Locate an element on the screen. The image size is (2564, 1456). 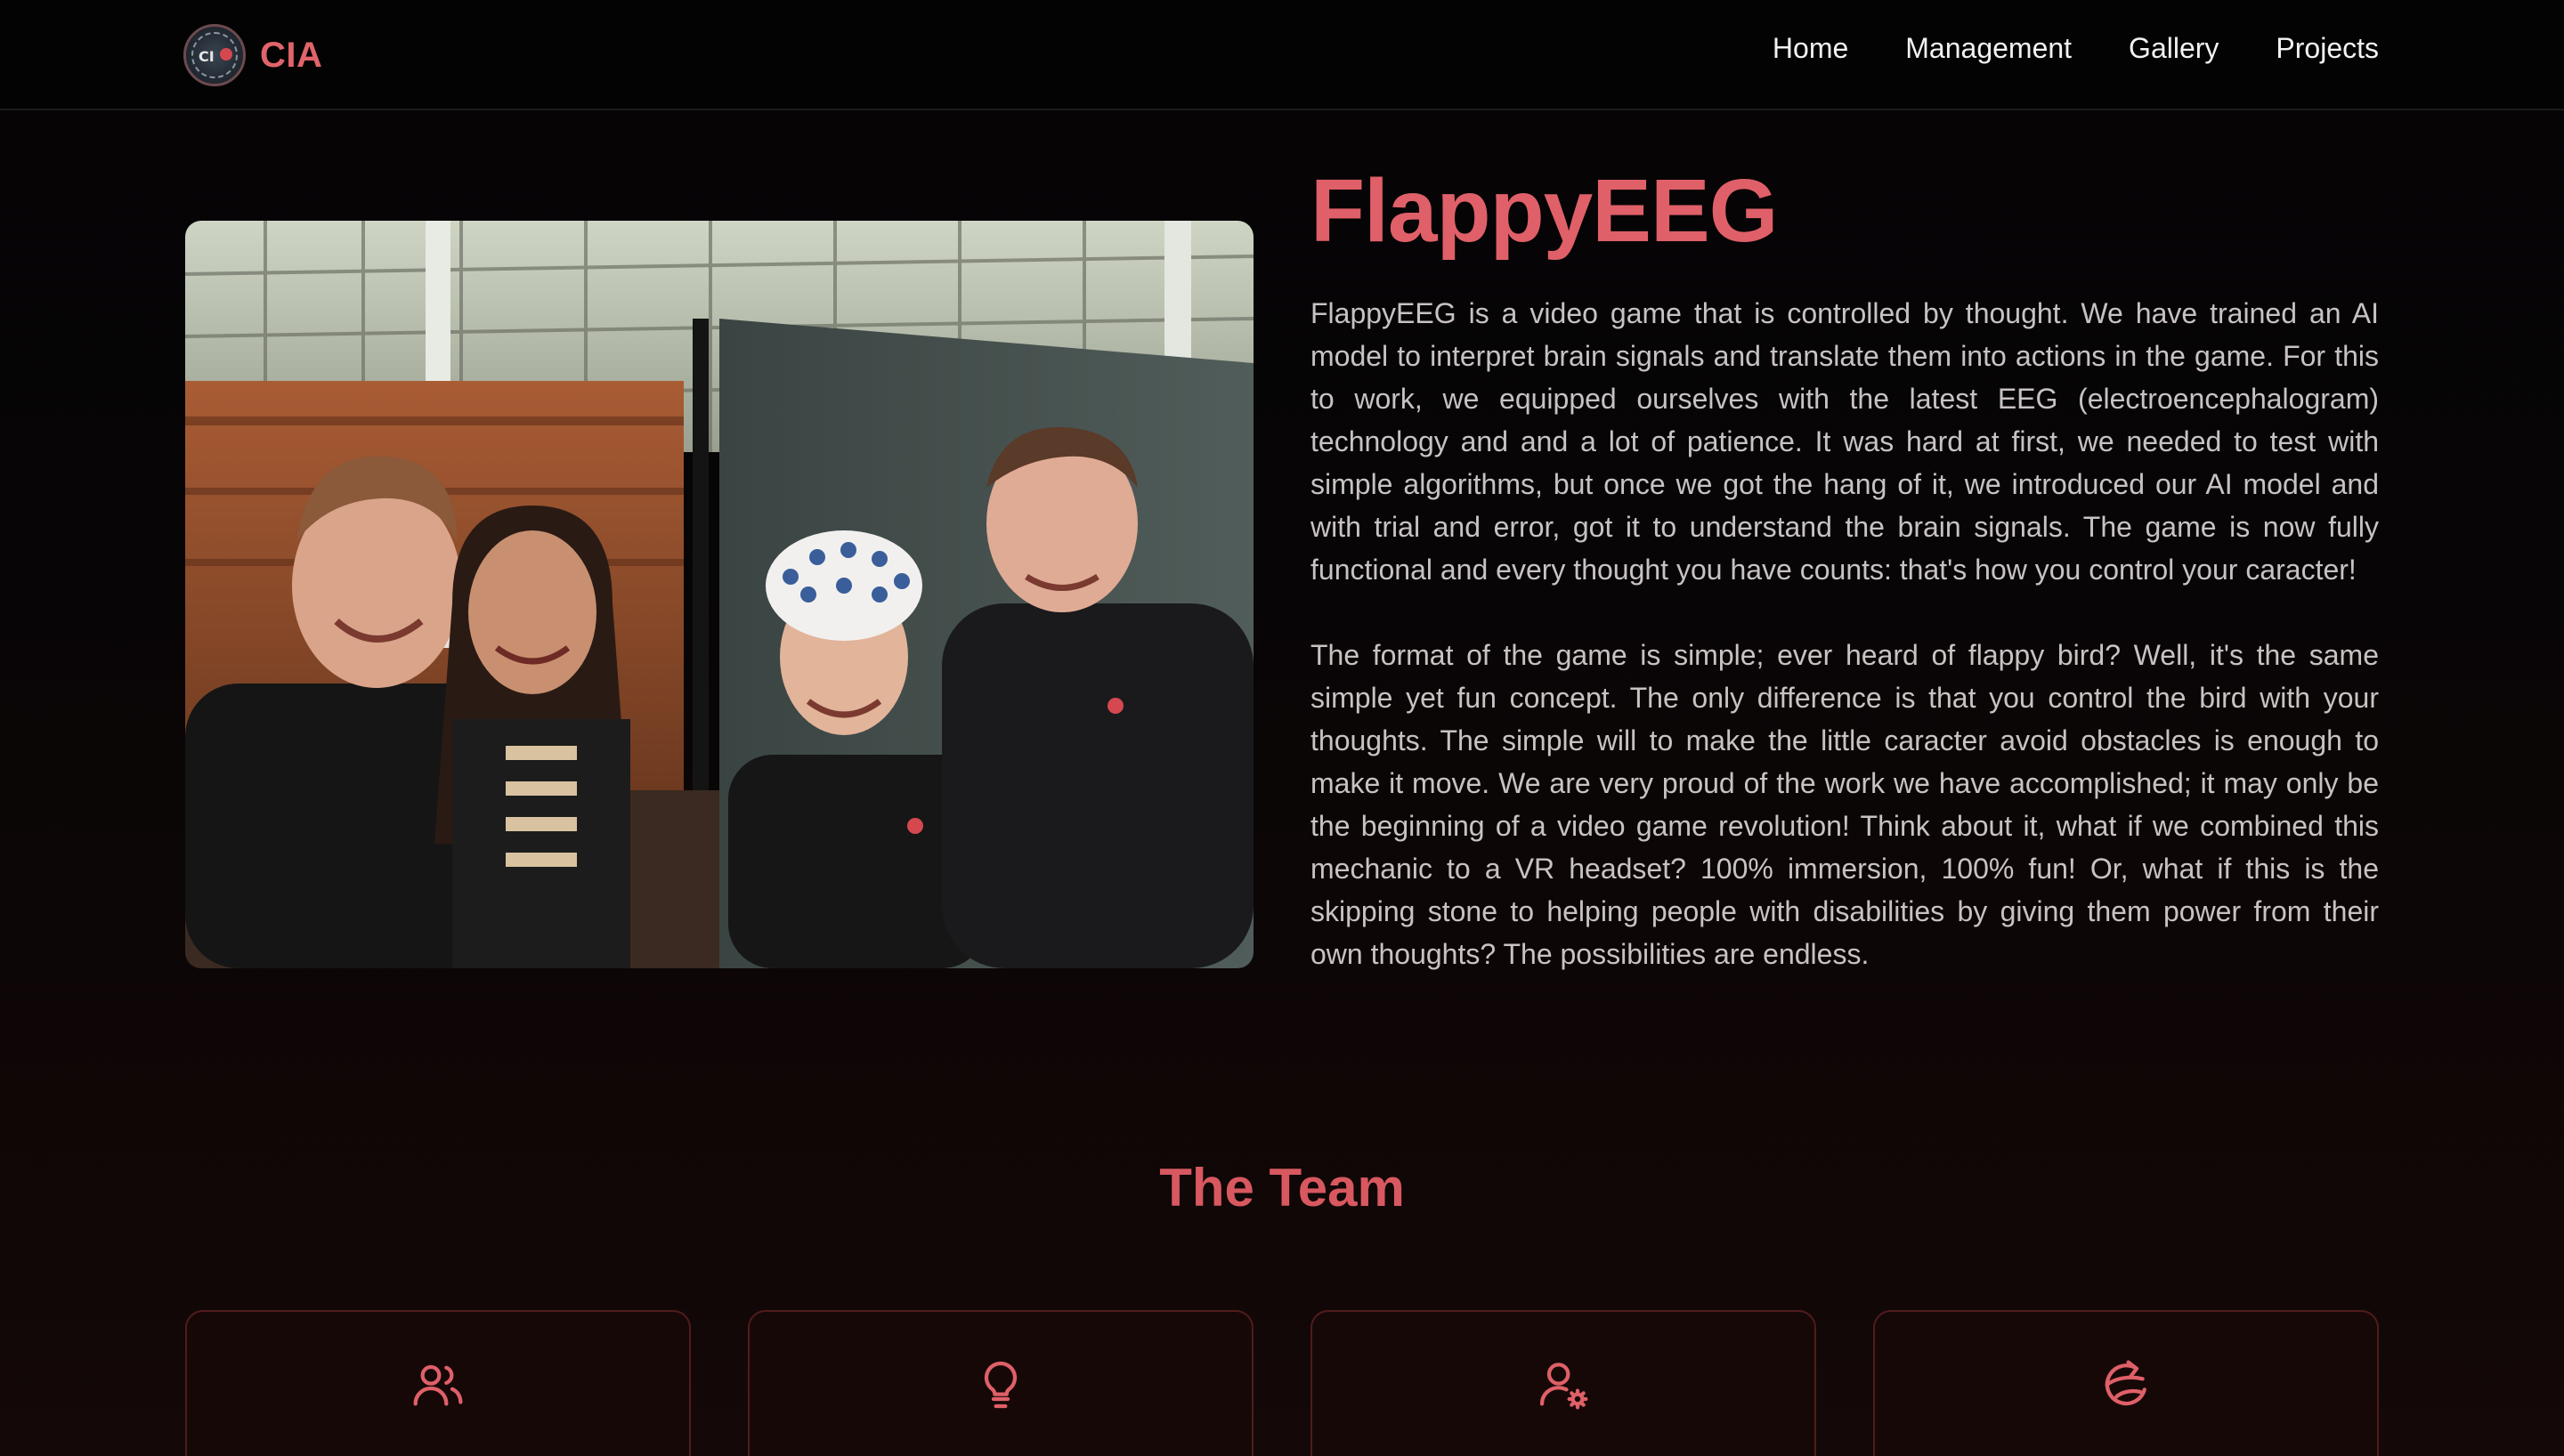
team-heading: The Team is located at coordinates (1282, 1187).